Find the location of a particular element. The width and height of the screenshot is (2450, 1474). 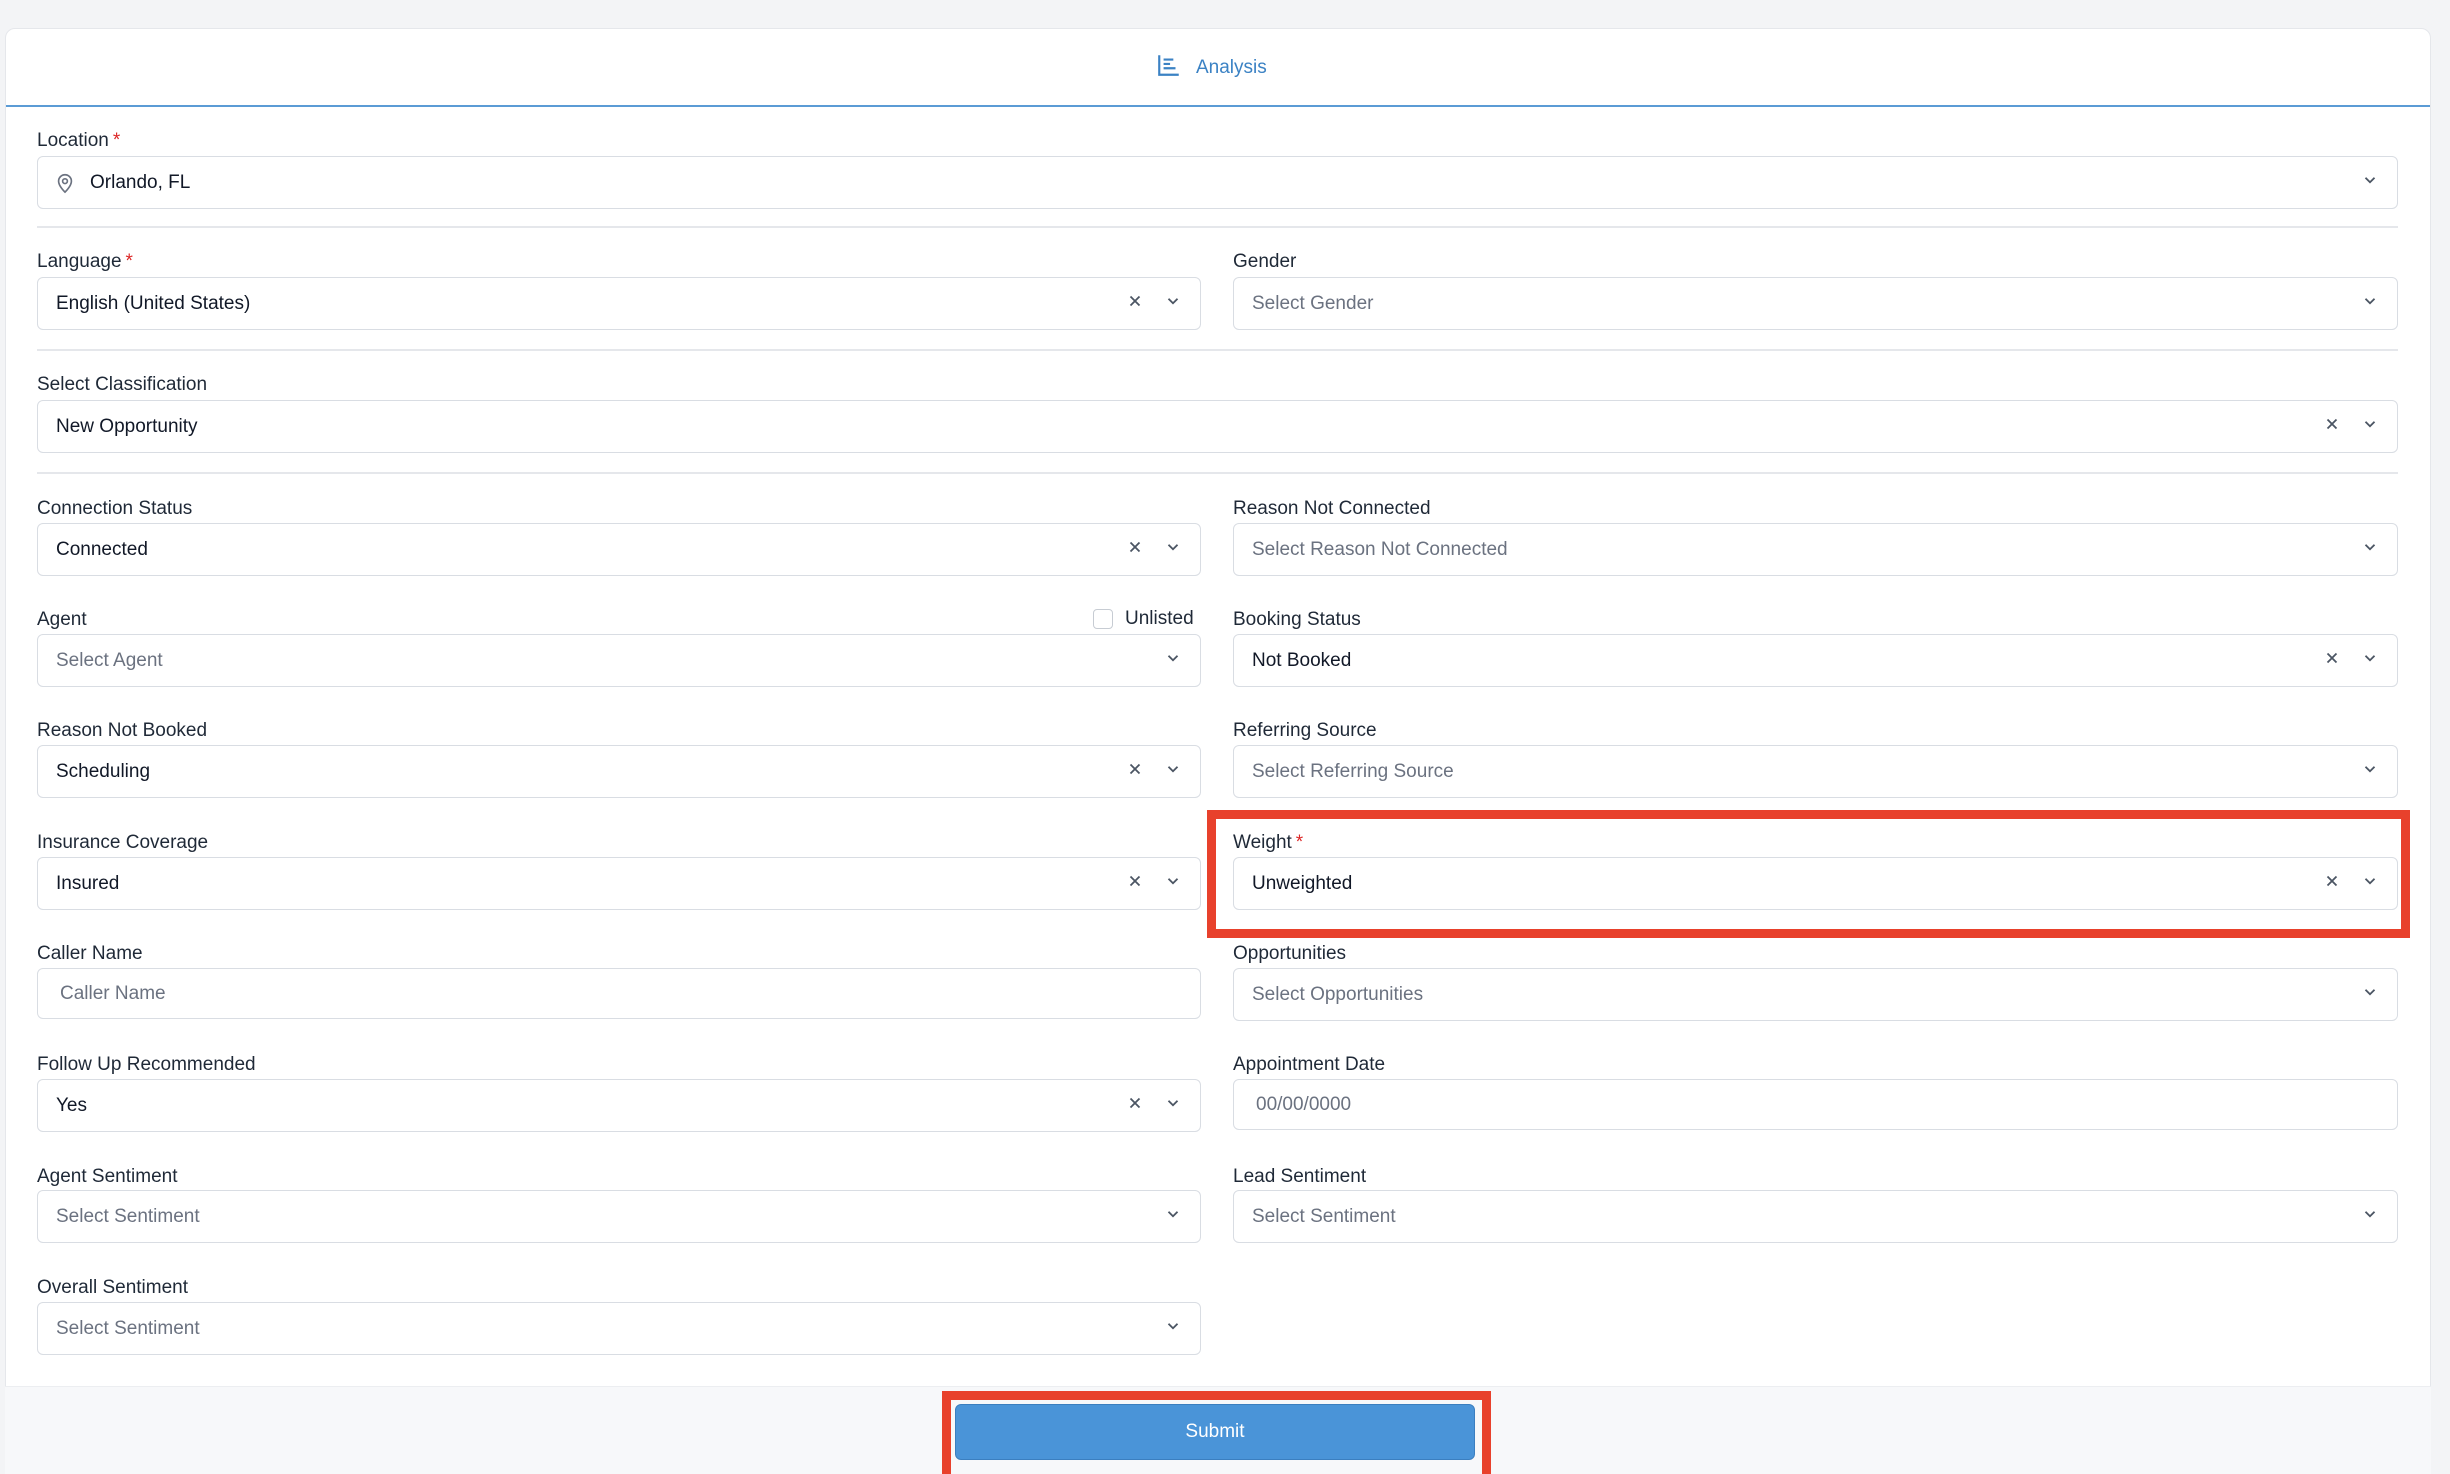

appointment-date-input: 00/00/0000 is located at coordinates (1815, 1104).